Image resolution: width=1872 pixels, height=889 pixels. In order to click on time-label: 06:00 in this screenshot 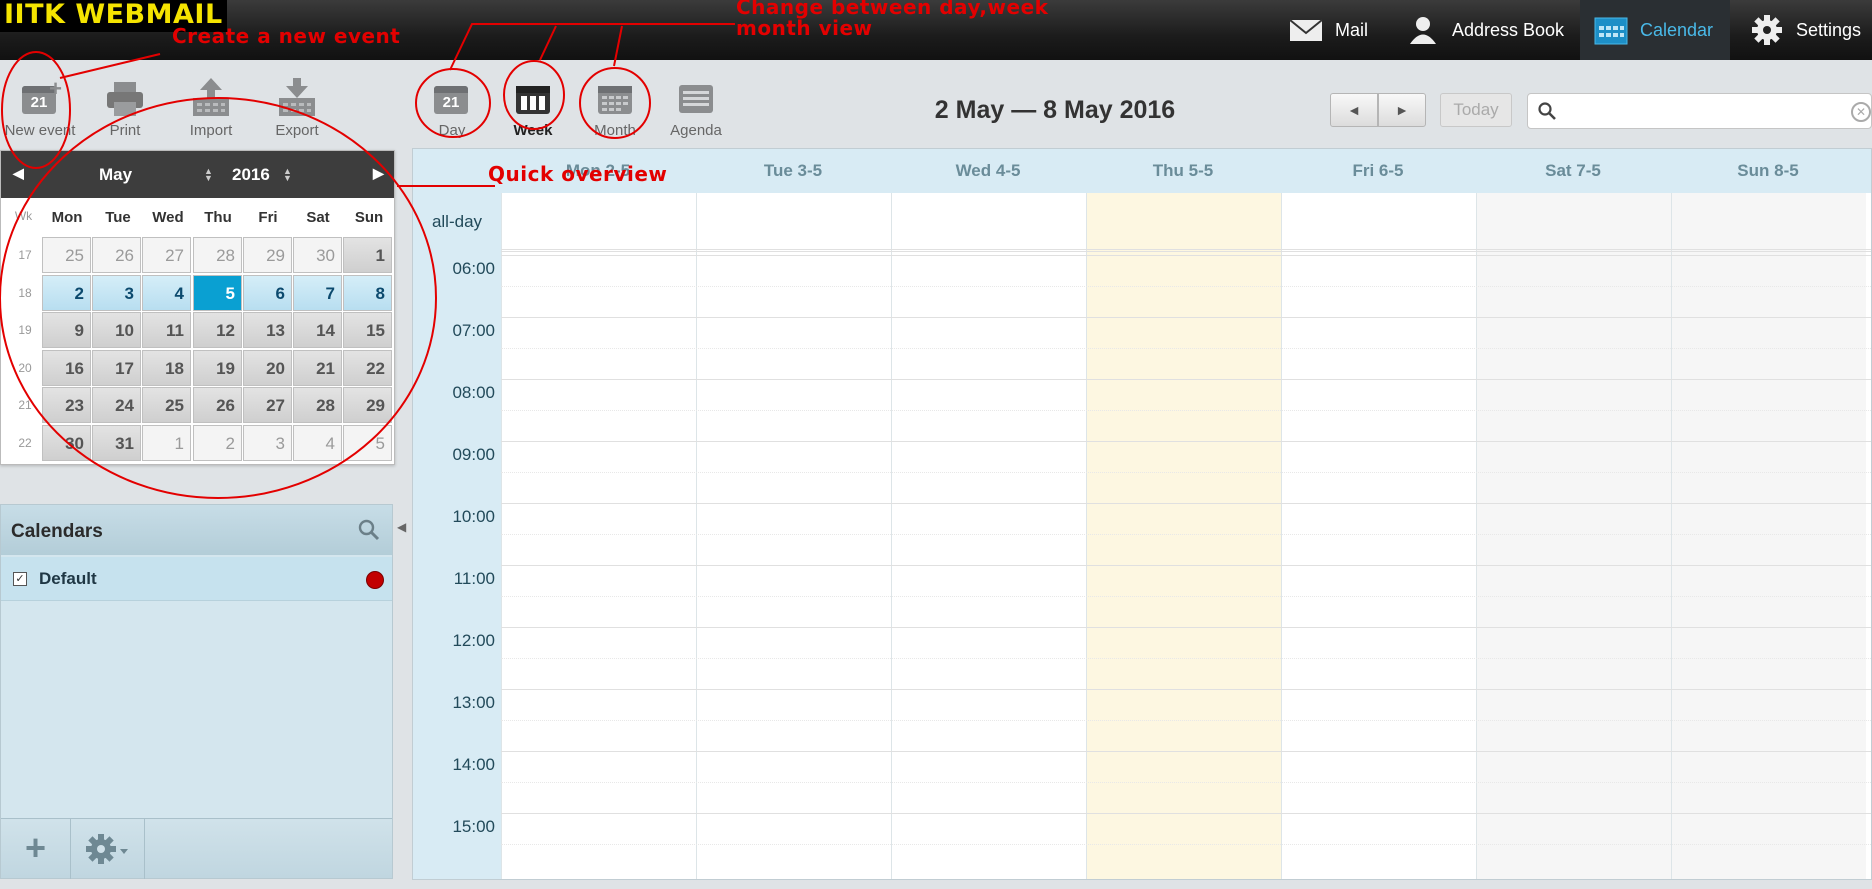, I will do `click(473, 268)`.